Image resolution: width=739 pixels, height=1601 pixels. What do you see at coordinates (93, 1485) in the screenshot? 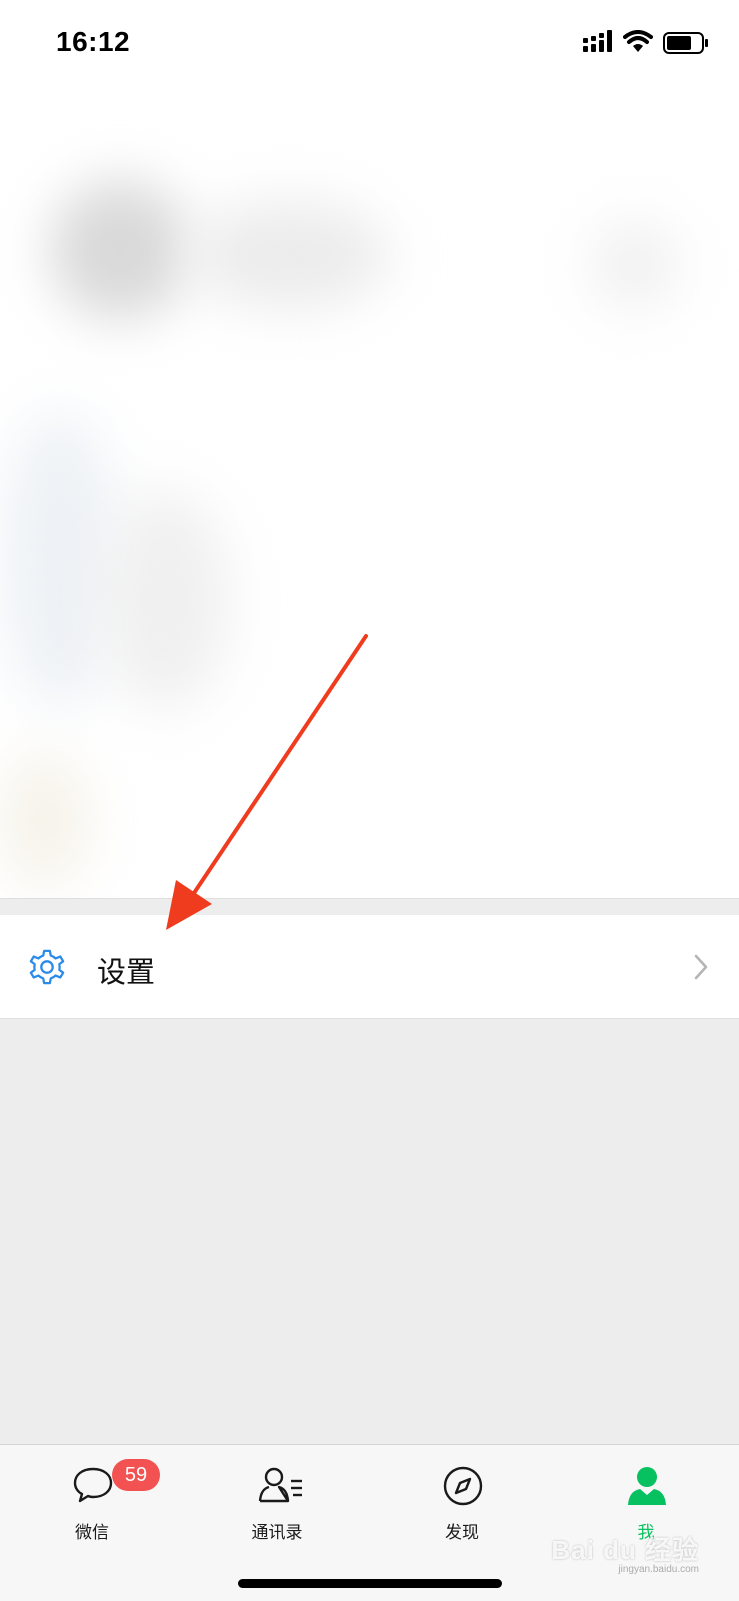
I see `chat-bubble-icon` at bounding box center [93, 1485].